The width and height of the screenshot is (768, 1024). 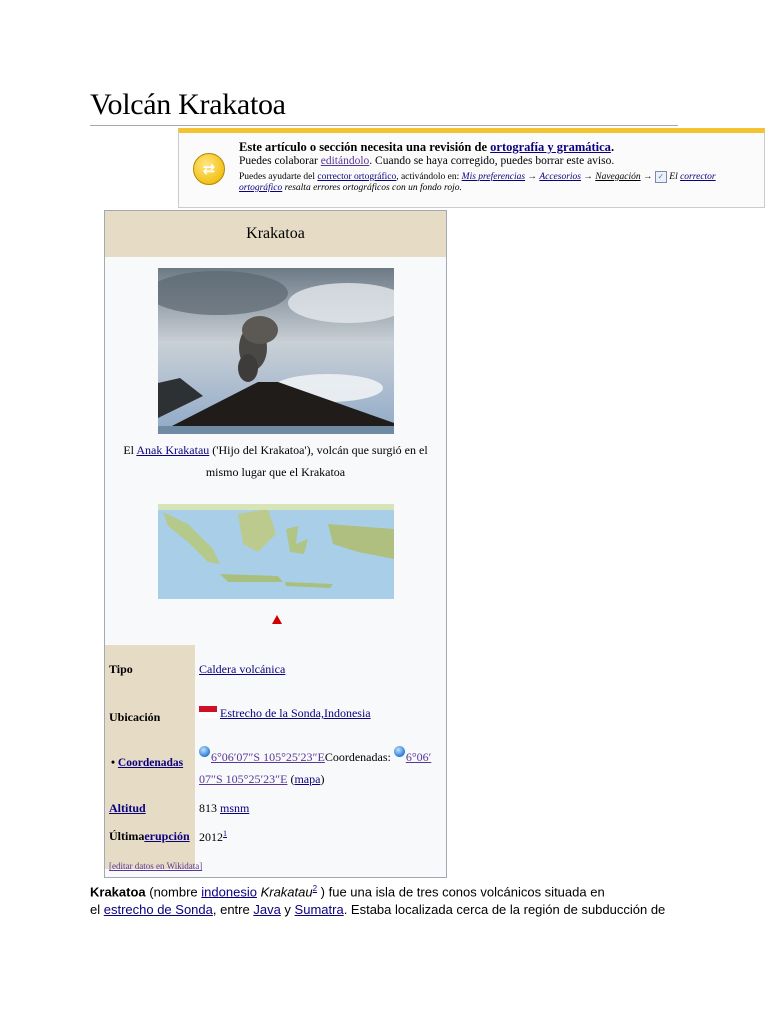 I want to click on navigation-link: Navegación, so click(x=617, y=177).